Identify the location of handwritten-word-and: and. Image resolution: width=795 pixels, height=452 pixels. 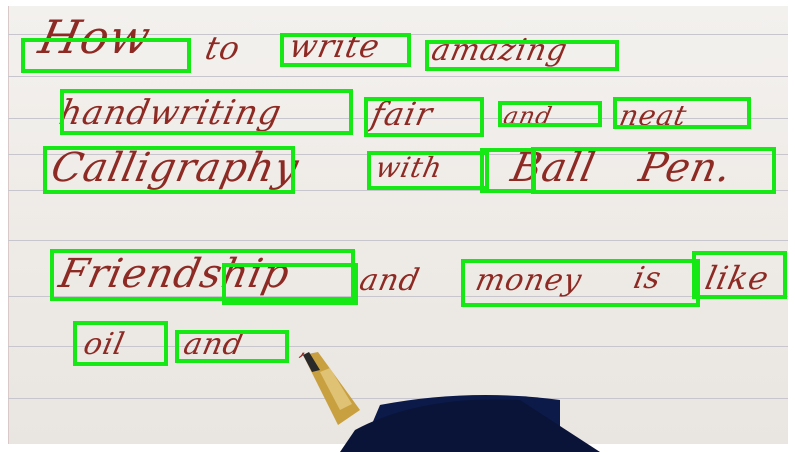
(390, 280).